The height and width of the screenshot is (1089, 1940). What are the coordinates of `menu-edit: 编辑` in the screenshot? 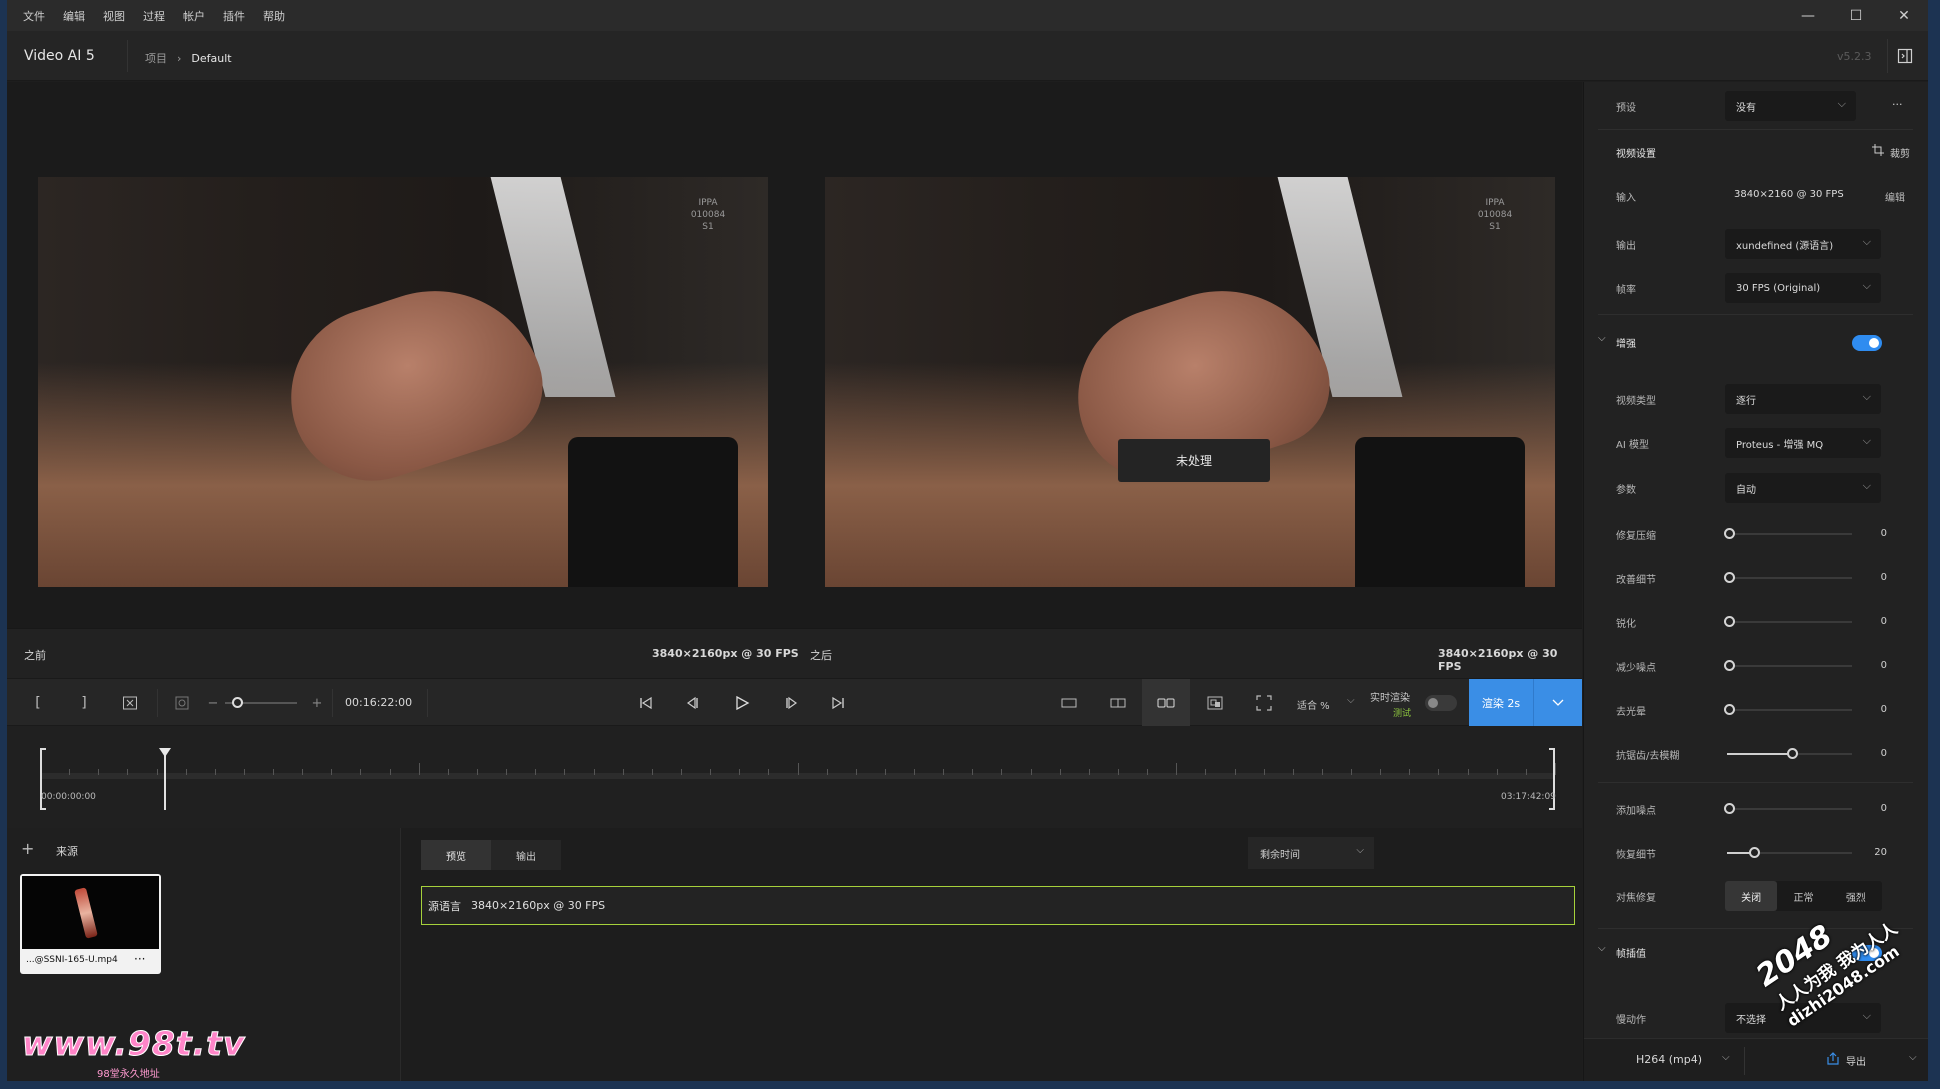 It's located at (74, 16).